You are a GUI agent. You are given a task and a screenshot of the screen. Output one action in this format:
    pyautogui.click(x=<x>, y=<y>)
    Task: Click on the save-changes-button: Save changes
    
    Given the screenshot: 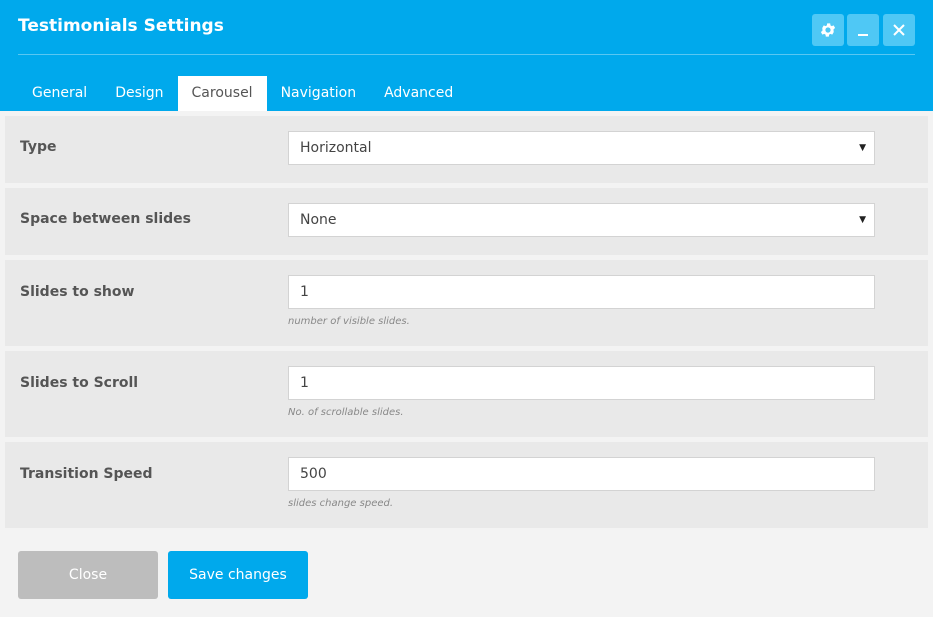 What is the action you would take?
    pyautogui.click(x=238, y=575)
    